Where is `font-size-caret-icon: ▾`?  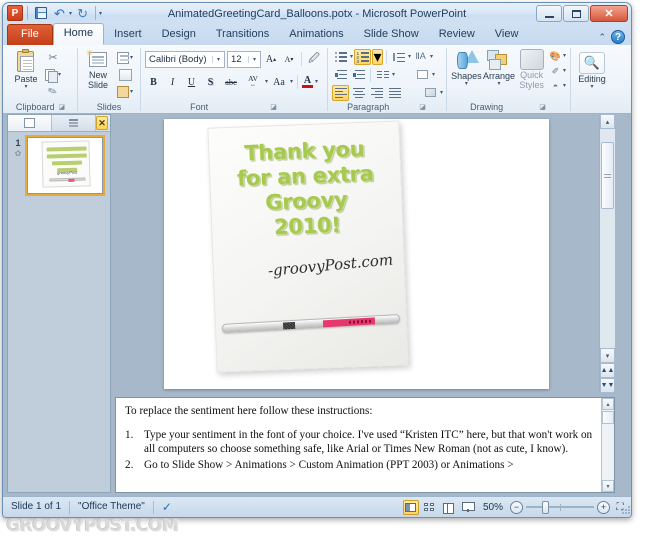
font-size-caret-icon: ▾ is located at coordinates (254, 59).